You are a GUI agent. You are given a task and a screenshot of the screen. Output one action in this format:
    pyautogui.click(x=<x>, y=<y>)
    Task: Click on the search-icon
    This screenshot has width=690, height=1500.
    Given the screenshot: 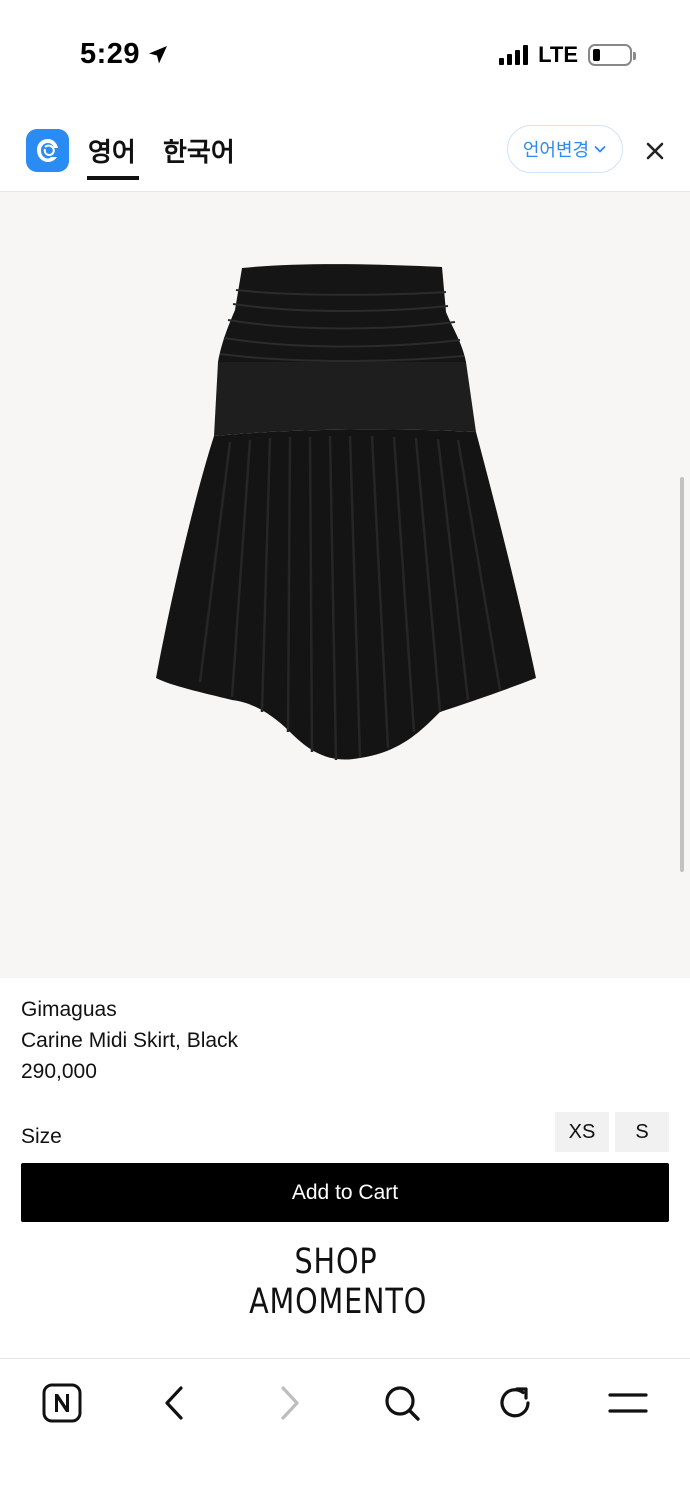 What is the action you would take?
    pyautogui.click(x=402, y=1403)
    